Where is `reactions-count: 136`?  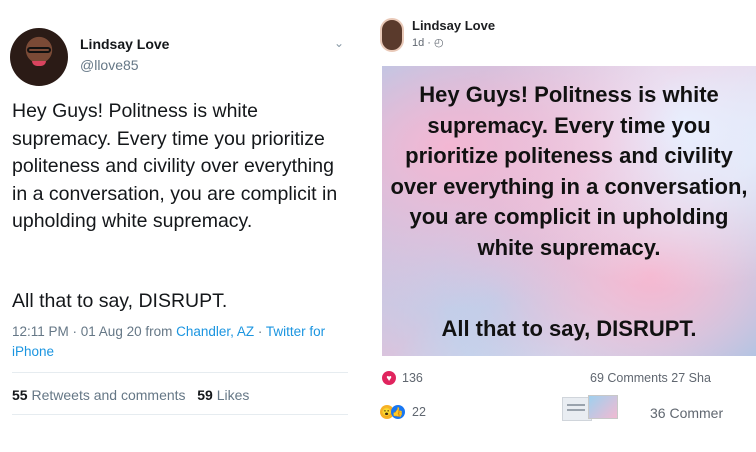
reactions-count: 136 is located at coordinates (412, 378).